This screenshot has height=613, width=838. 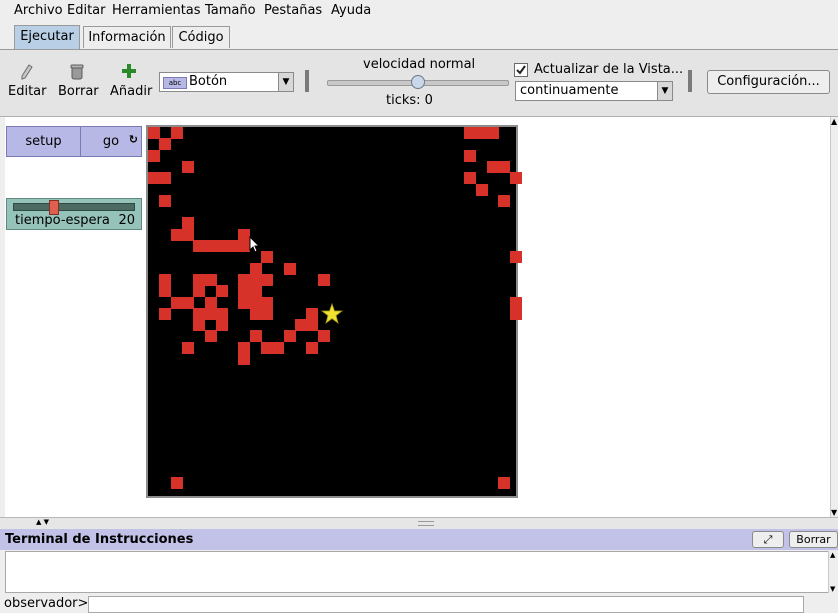 What do you see at coordinates (47, 37) in the screenshot?
I see `tab-ejecutar: Ejecutar` at bounding box center [47, 37].